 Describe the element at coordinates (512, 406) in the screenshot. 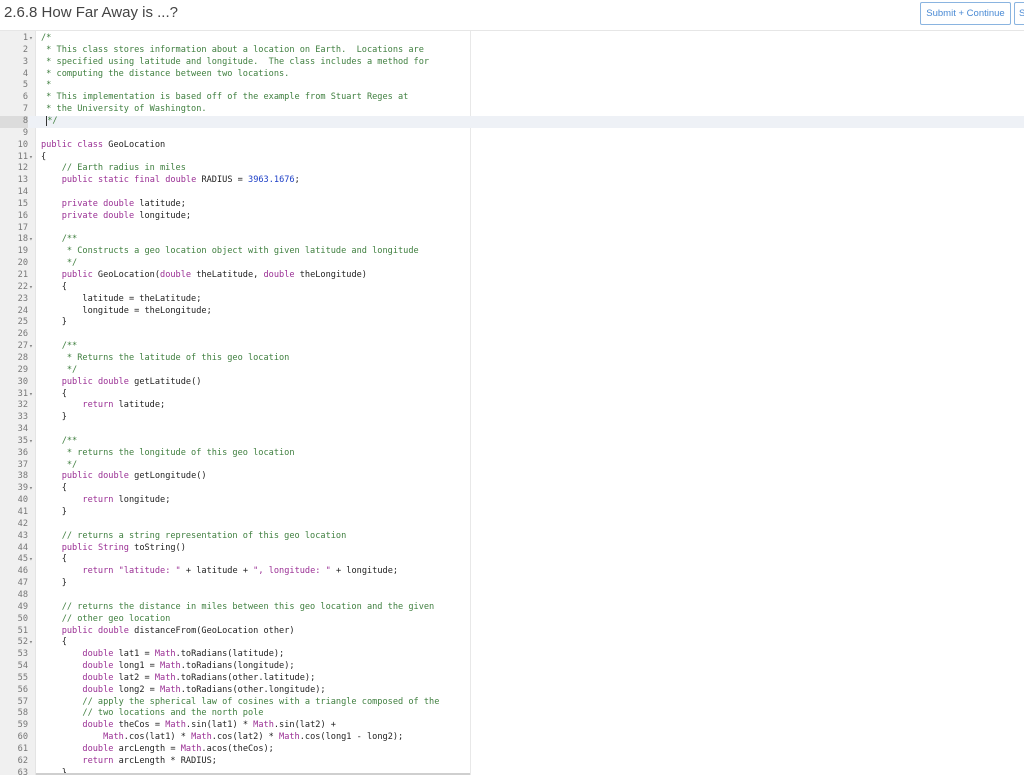

I see `code-line: 32 return latitude;` at that location.